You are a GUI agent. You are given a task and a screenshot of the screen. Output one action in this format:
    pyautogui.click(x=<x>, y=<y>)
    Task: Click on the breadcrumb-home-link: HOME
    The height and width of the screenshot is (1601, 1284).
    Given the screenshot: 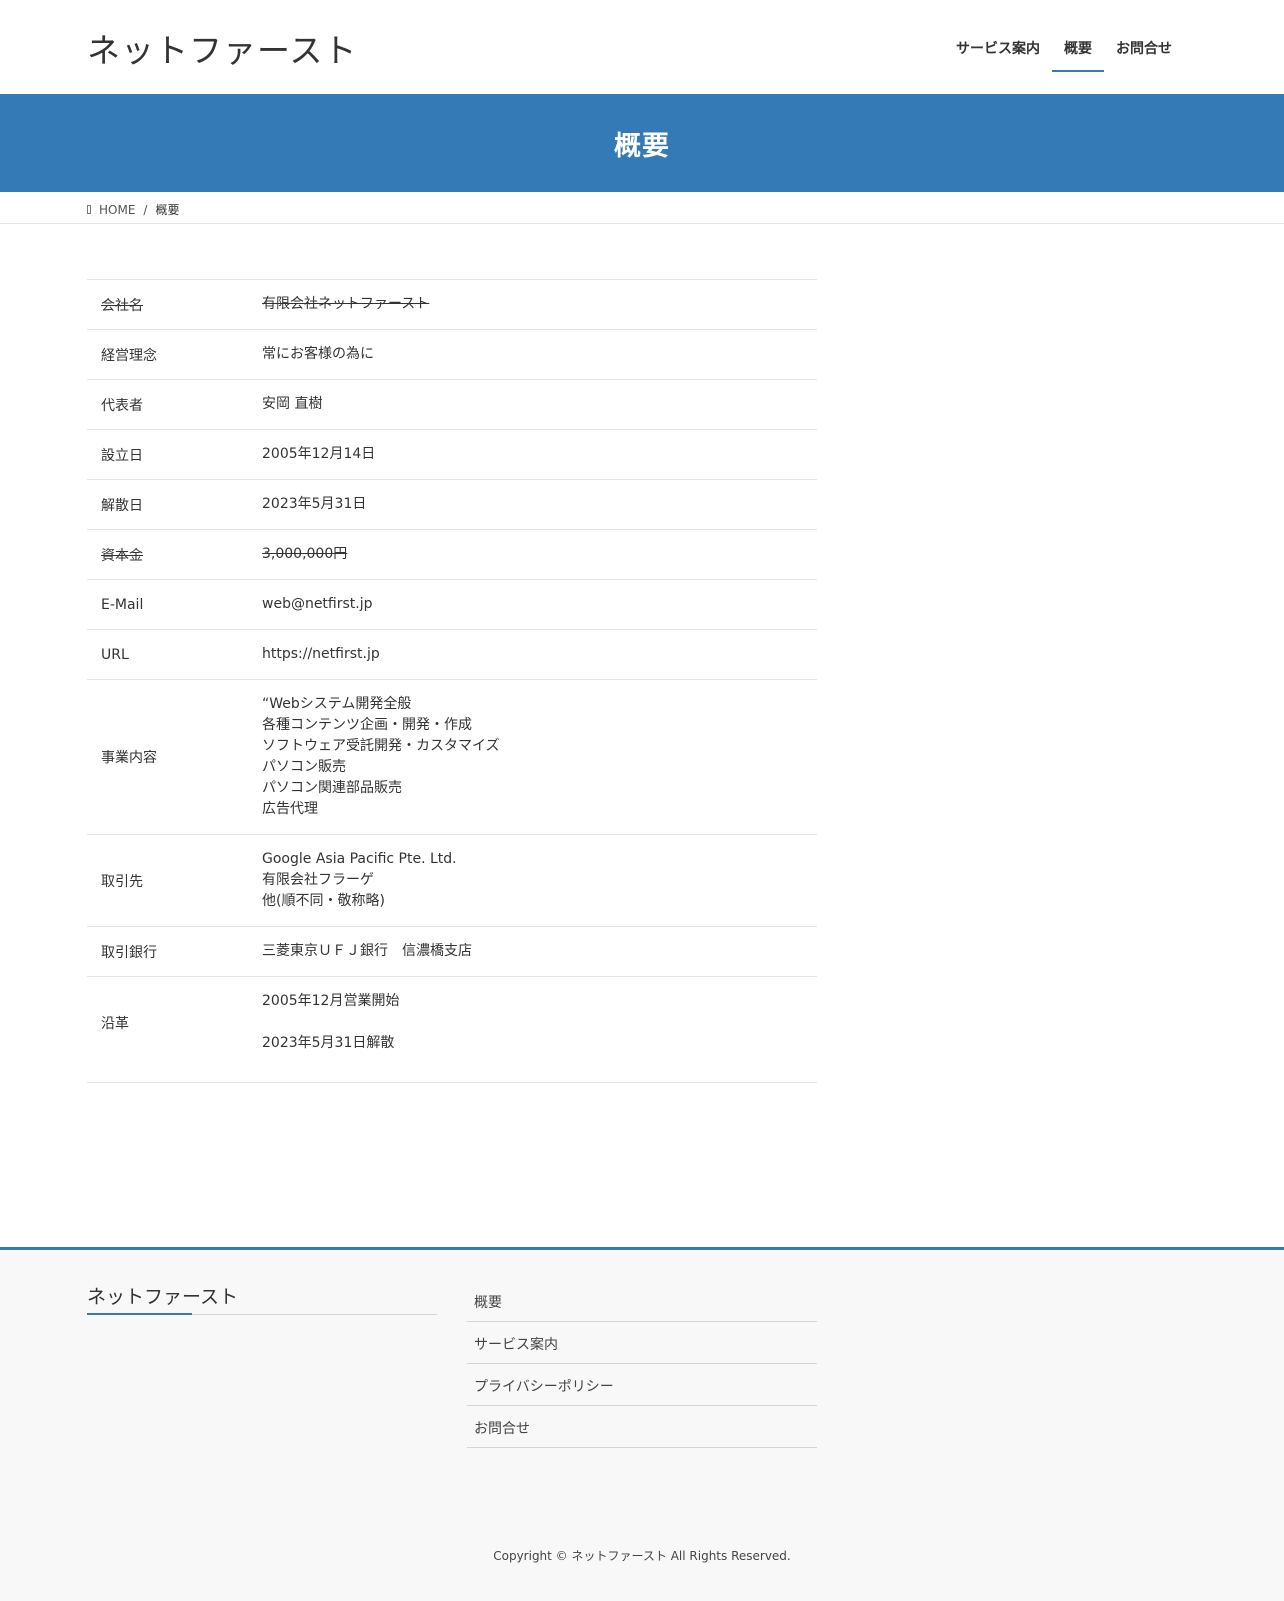 What is the action you would take?
    pyautogui.click(x=117, y=210)
    